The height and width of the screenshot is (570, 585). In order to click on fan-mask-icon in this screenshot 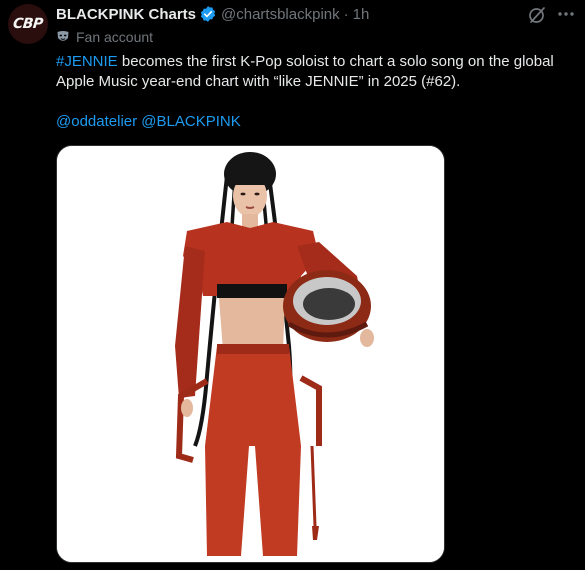, I will do `click(63, 37)`.